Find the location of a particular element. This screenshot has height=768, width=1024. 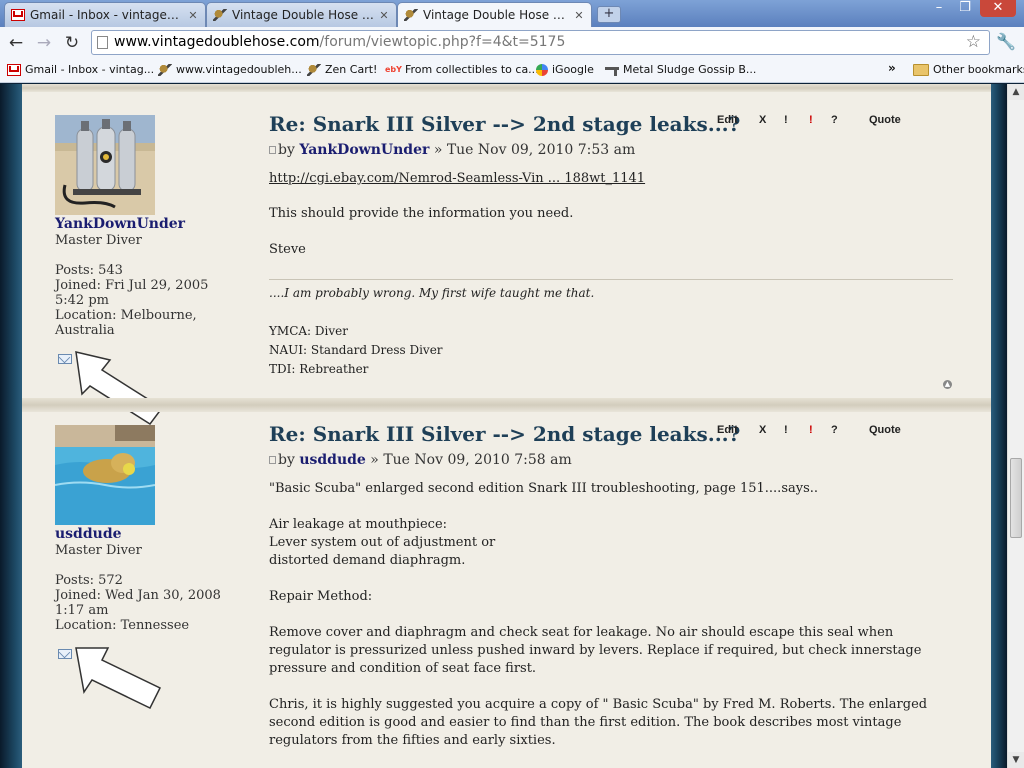

tab-gmail: Gmail - Inbox - vintagedou... ✕ is located at coordinates (105, 14).